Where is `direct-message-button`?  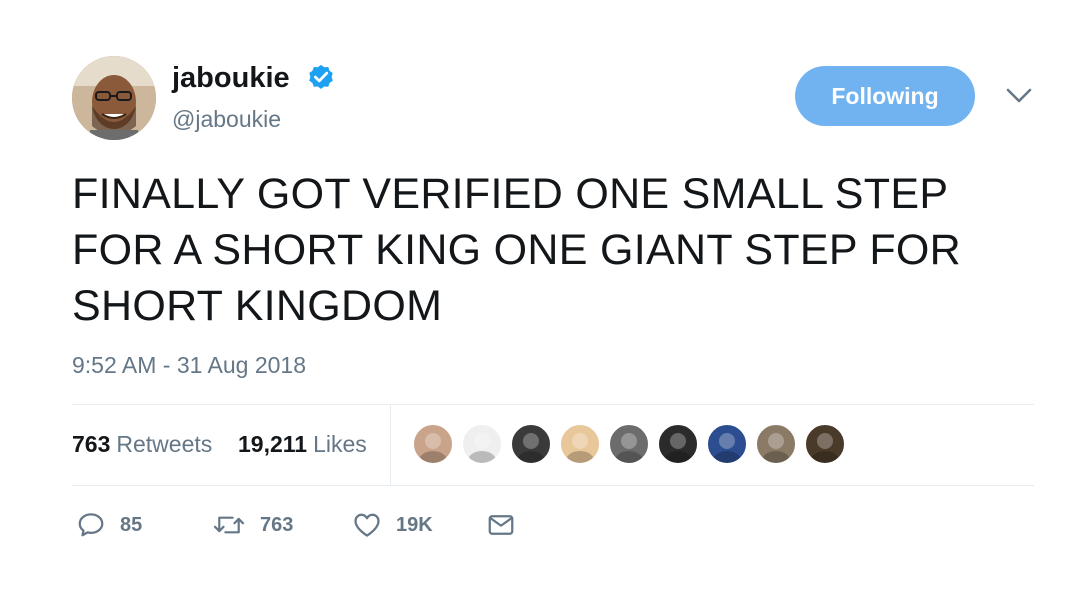
direct-message-button is located at coordinates (501, 525).